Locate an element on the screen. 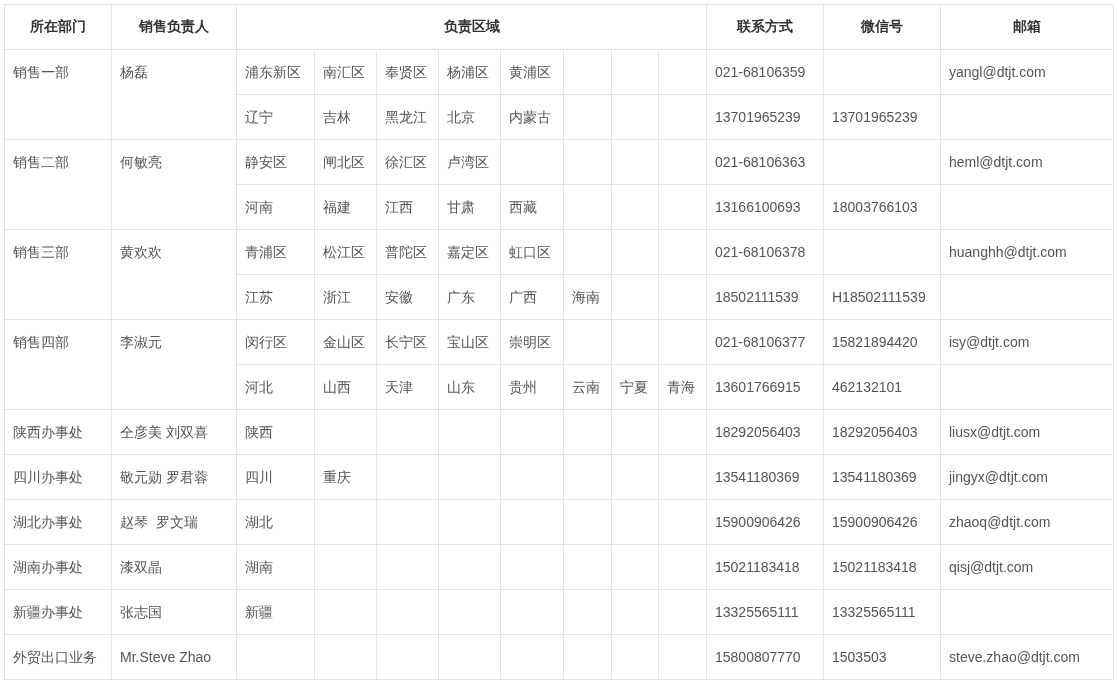 Image resolution: width=1118 pixels, height=684 pixels. table-cell-text: 18003766103 is located at coordinates (875, 207).